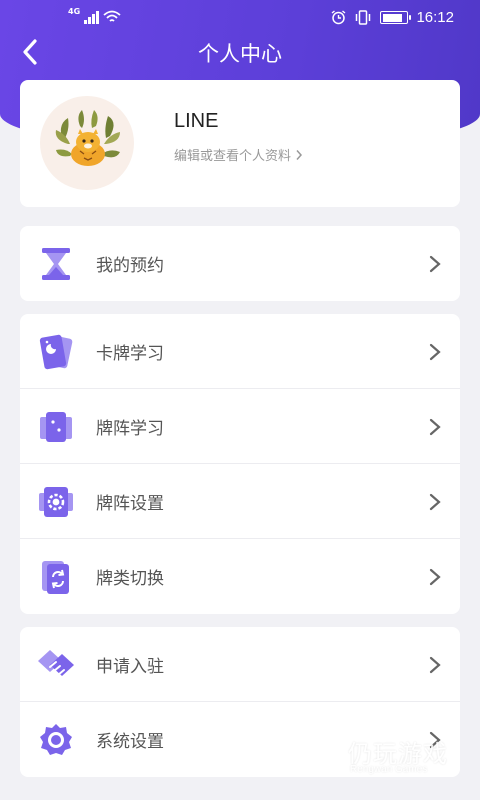  Describe the element at coordinates (380, 758) in the screenshot. I see `watermark: 仍玩游戏 Rengwan Games` at that location.